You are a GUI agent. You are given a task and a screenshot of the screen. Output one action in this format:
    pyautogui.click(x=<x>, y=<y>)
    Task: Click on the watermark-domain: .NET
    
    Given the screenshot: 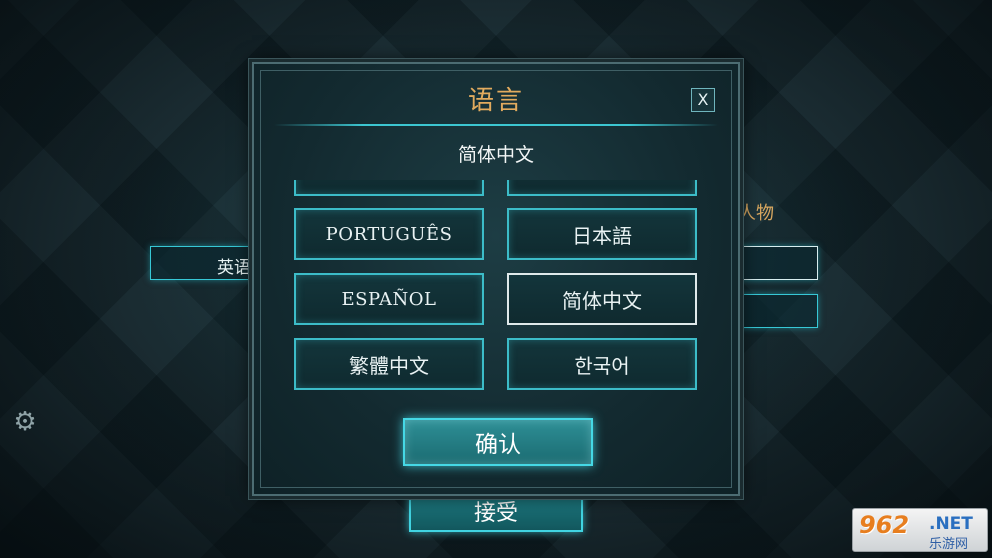 What is the action you would take?
    pyautogui.click(x=951, y=524)
    